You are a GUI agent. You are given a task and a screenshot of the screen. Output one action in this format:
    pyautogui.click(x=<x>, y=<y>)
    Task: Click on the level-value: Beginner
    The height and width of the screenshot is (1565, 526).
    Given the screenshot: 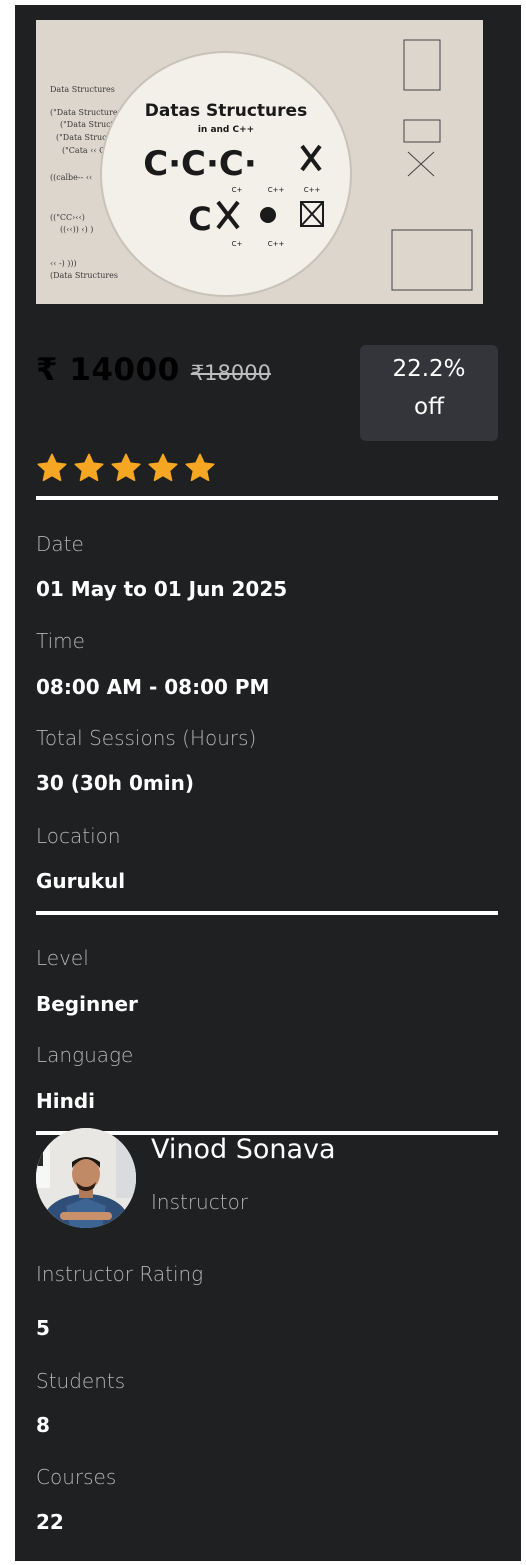 What is the action you would take?
    pyautogui.click(x=87, y=1004)
    